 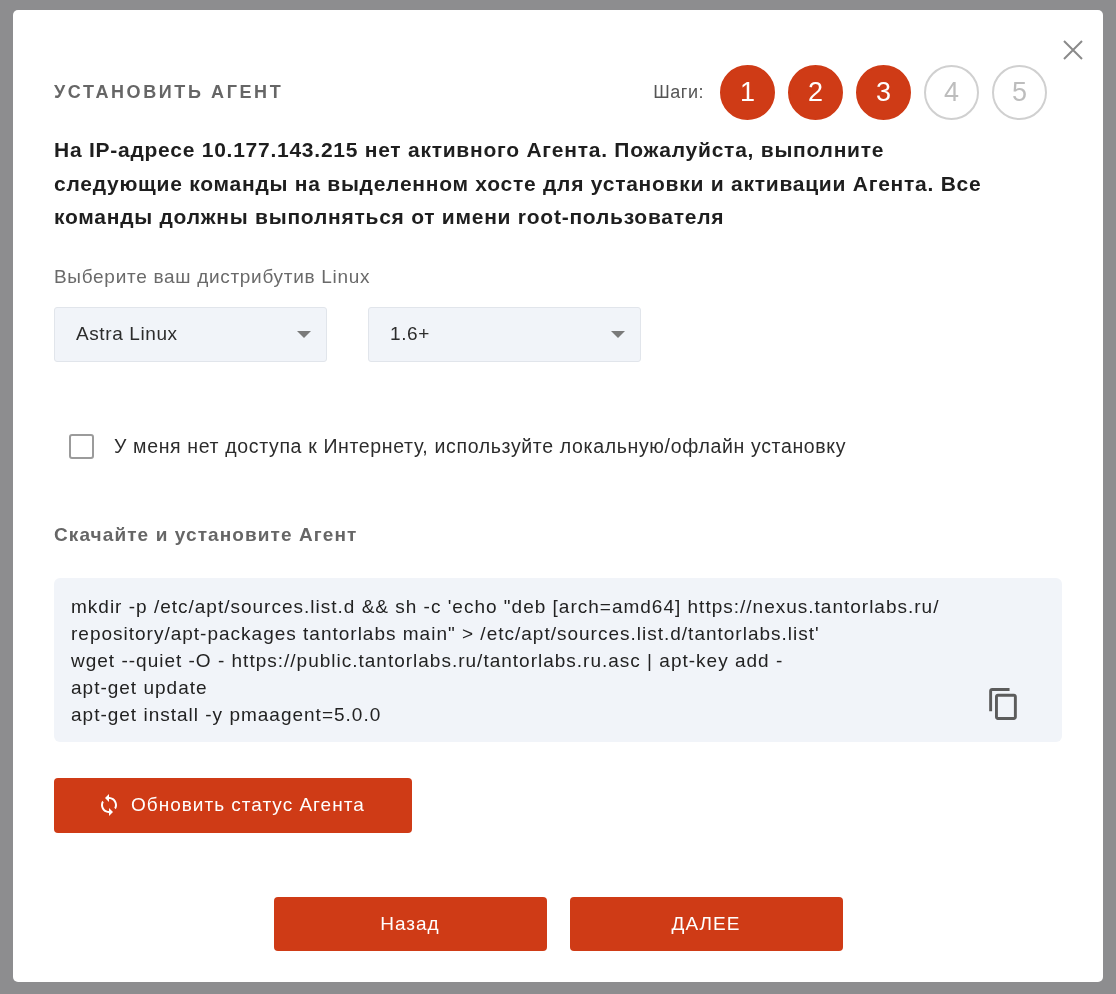 What do you see at coordinates (505, 606) in the screenshot?
I see `command-text: mkdir -p /etc/apt/sources.list.d && sh -c 'echo "deb [arch=amd64] https://nexus.tantorlabs.ru/` at bounding box center [505, 606].